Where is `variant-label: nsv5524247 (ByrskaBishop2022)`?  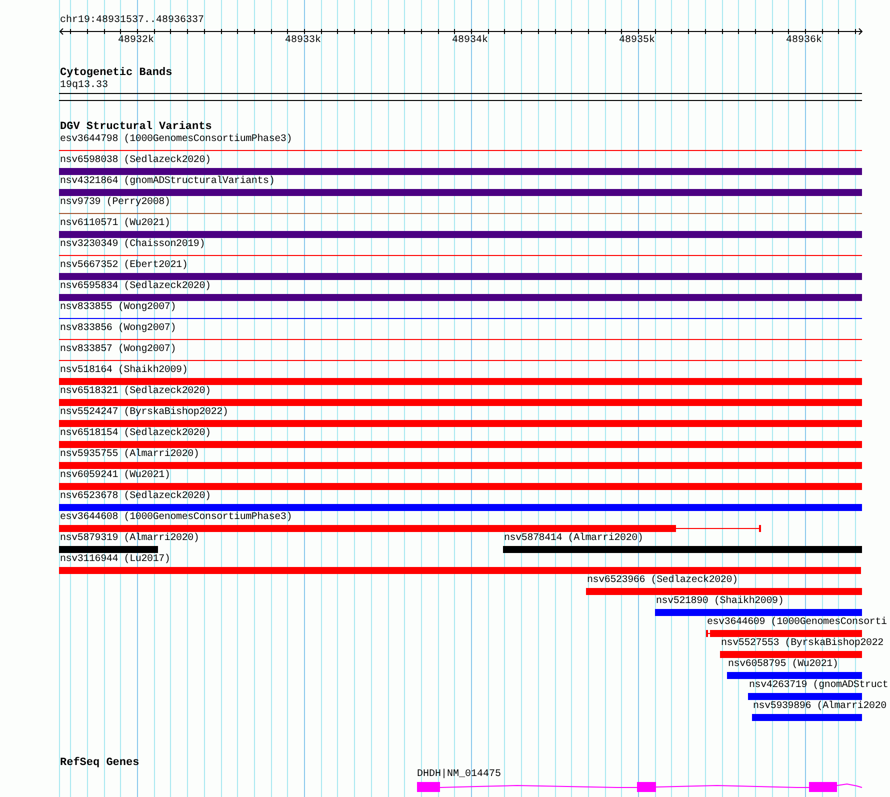
variant-label: nsv5524247 (ByrskaBishop2022) is located at coordinates (144, 413).